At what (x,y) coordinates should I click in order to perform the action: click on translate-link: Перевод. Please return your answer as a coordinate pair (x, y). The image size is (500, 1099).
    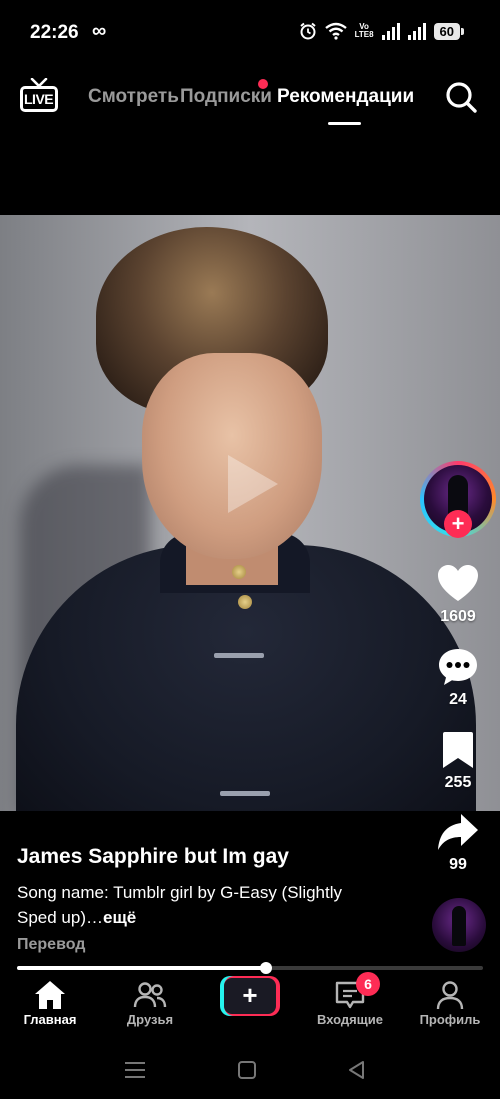
    Looking at the image, I should click on (51, 945).